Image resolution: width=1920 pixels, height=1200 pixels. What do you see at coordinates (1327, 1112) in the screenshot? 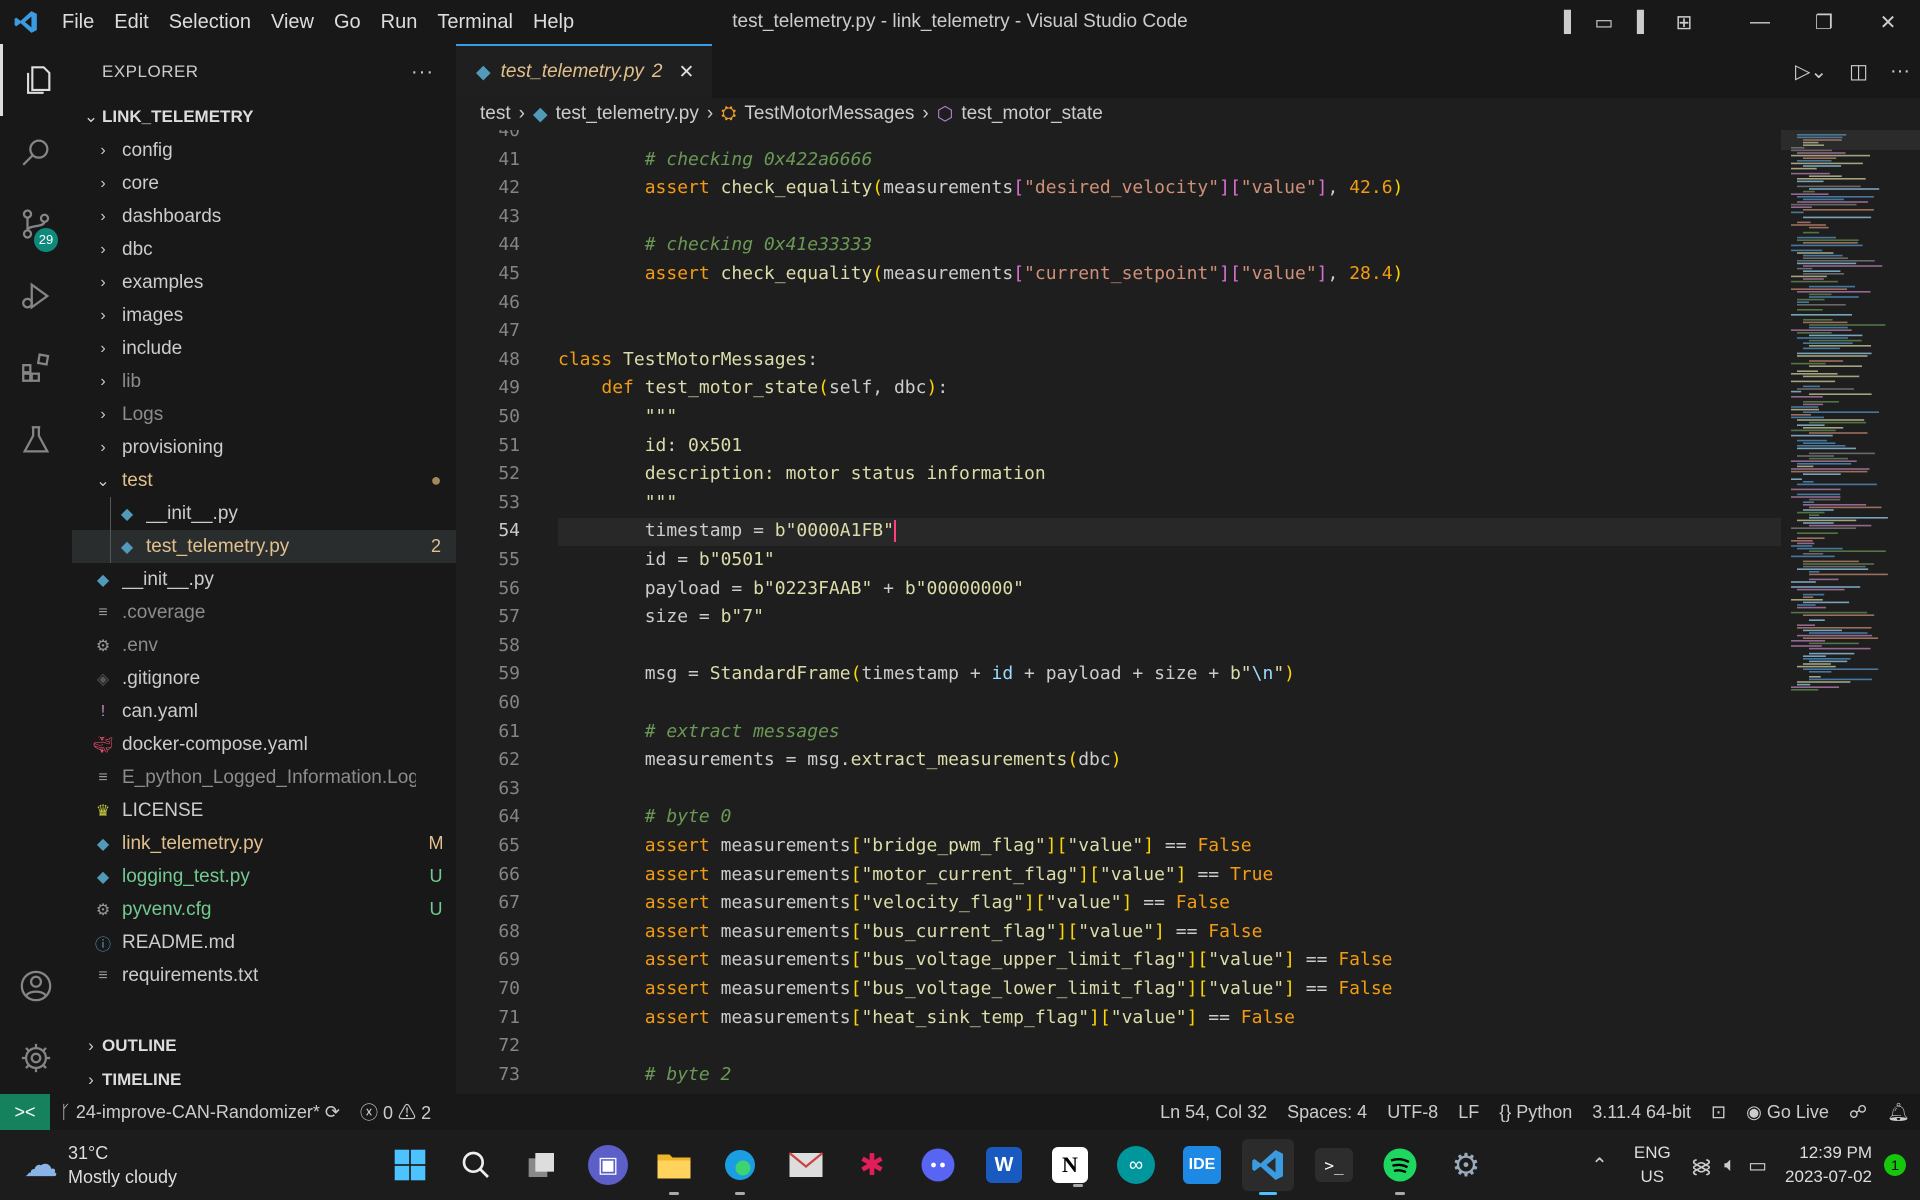
I see `indentation: Spaces: 4` at bounding box center [1327, 1112].